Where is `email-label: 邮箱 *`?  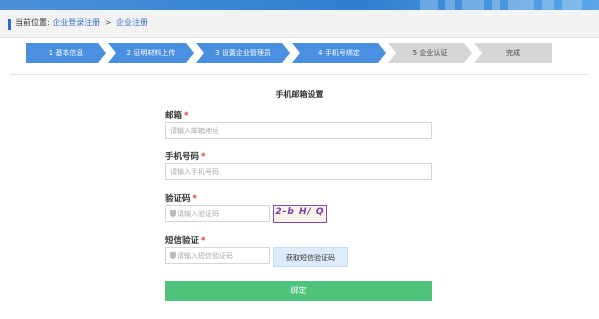 email-label: 邮箱 * is located at coordinates (177, 116).